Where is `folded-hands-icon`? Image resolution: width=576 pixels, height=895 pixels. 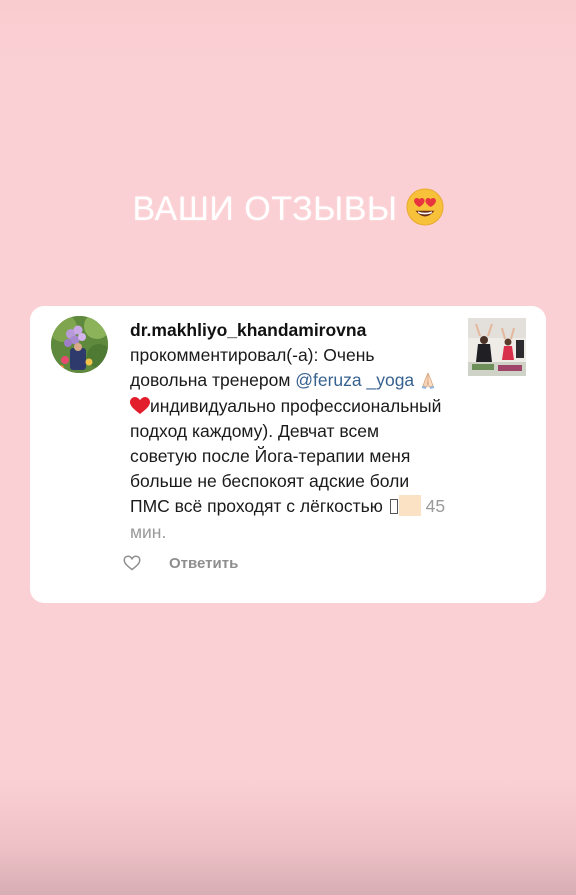
folded-hands-icon is located at coordinates (428, 381).